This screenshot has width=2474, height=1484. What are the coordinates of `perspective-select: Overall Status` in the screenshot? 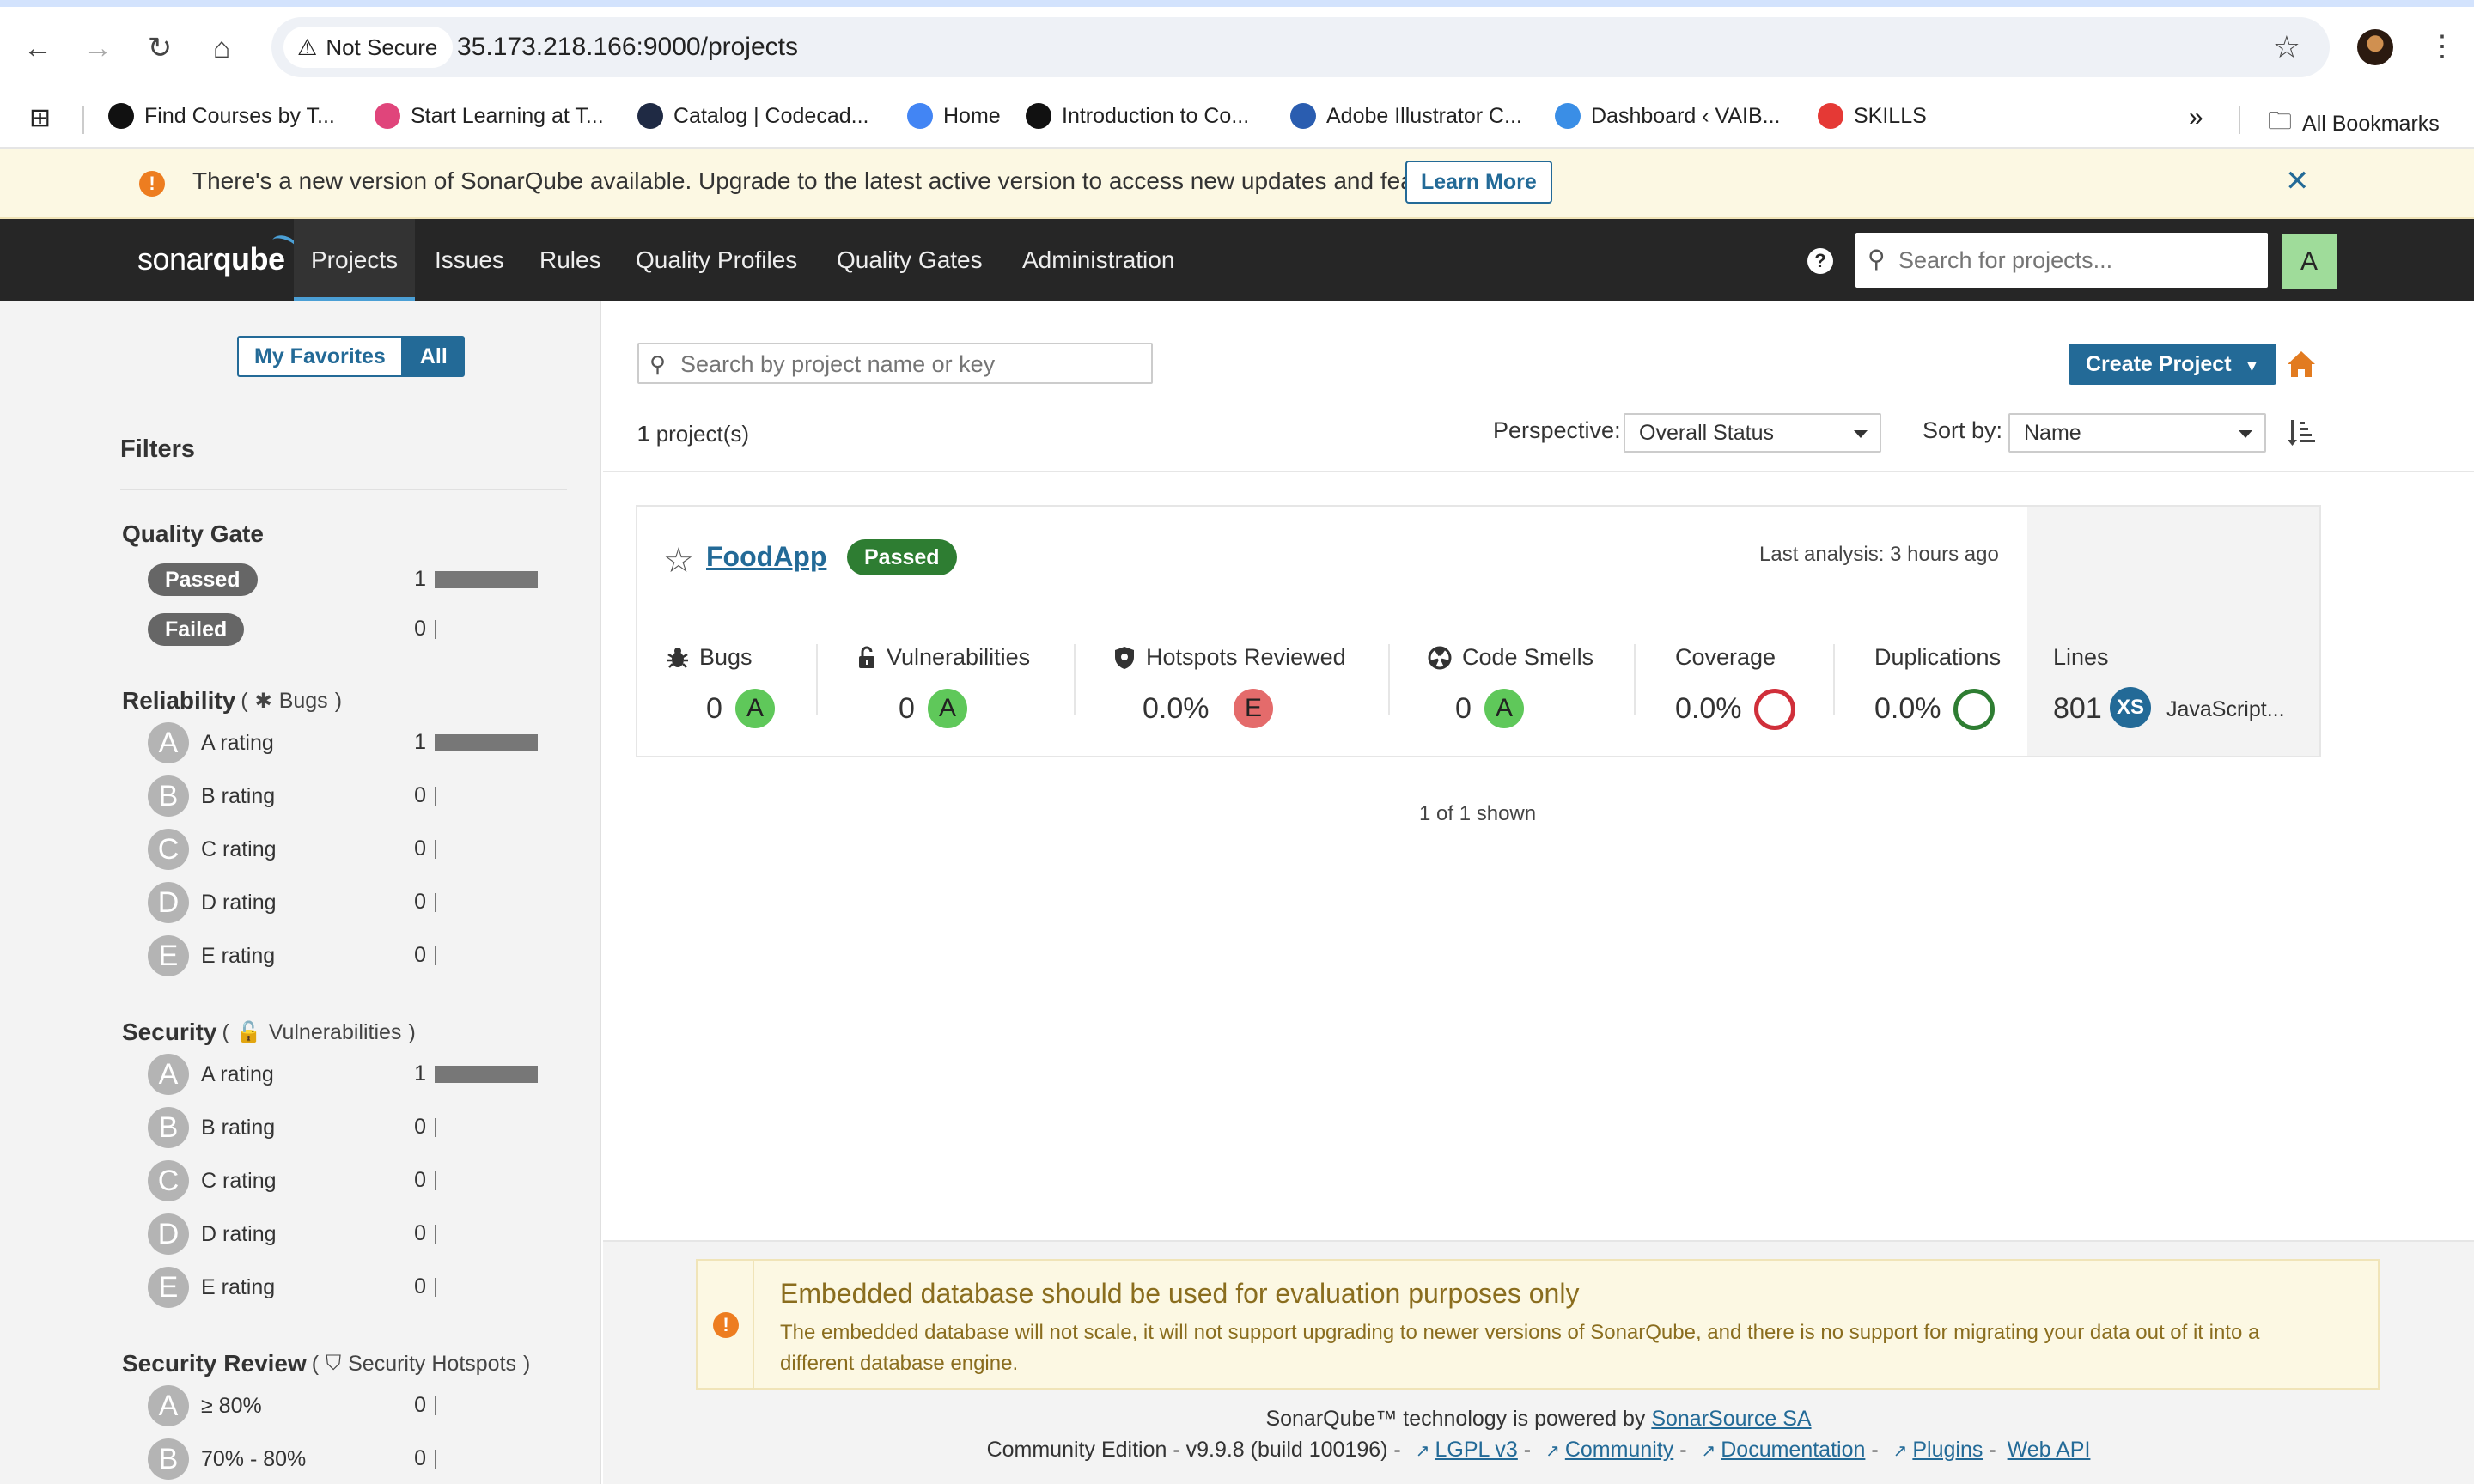 It's located at (1752, 433).